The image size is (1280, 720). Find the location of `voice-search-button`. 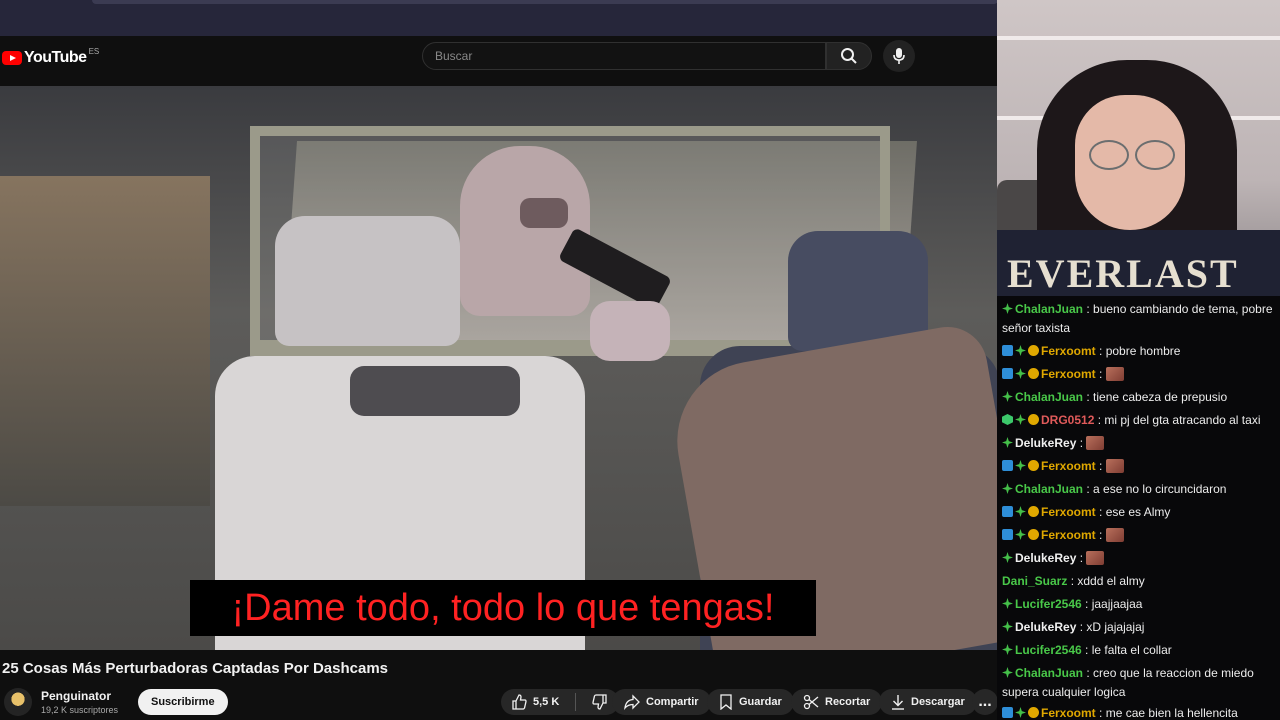

voice-search-button is located at coordinates (899, 56).